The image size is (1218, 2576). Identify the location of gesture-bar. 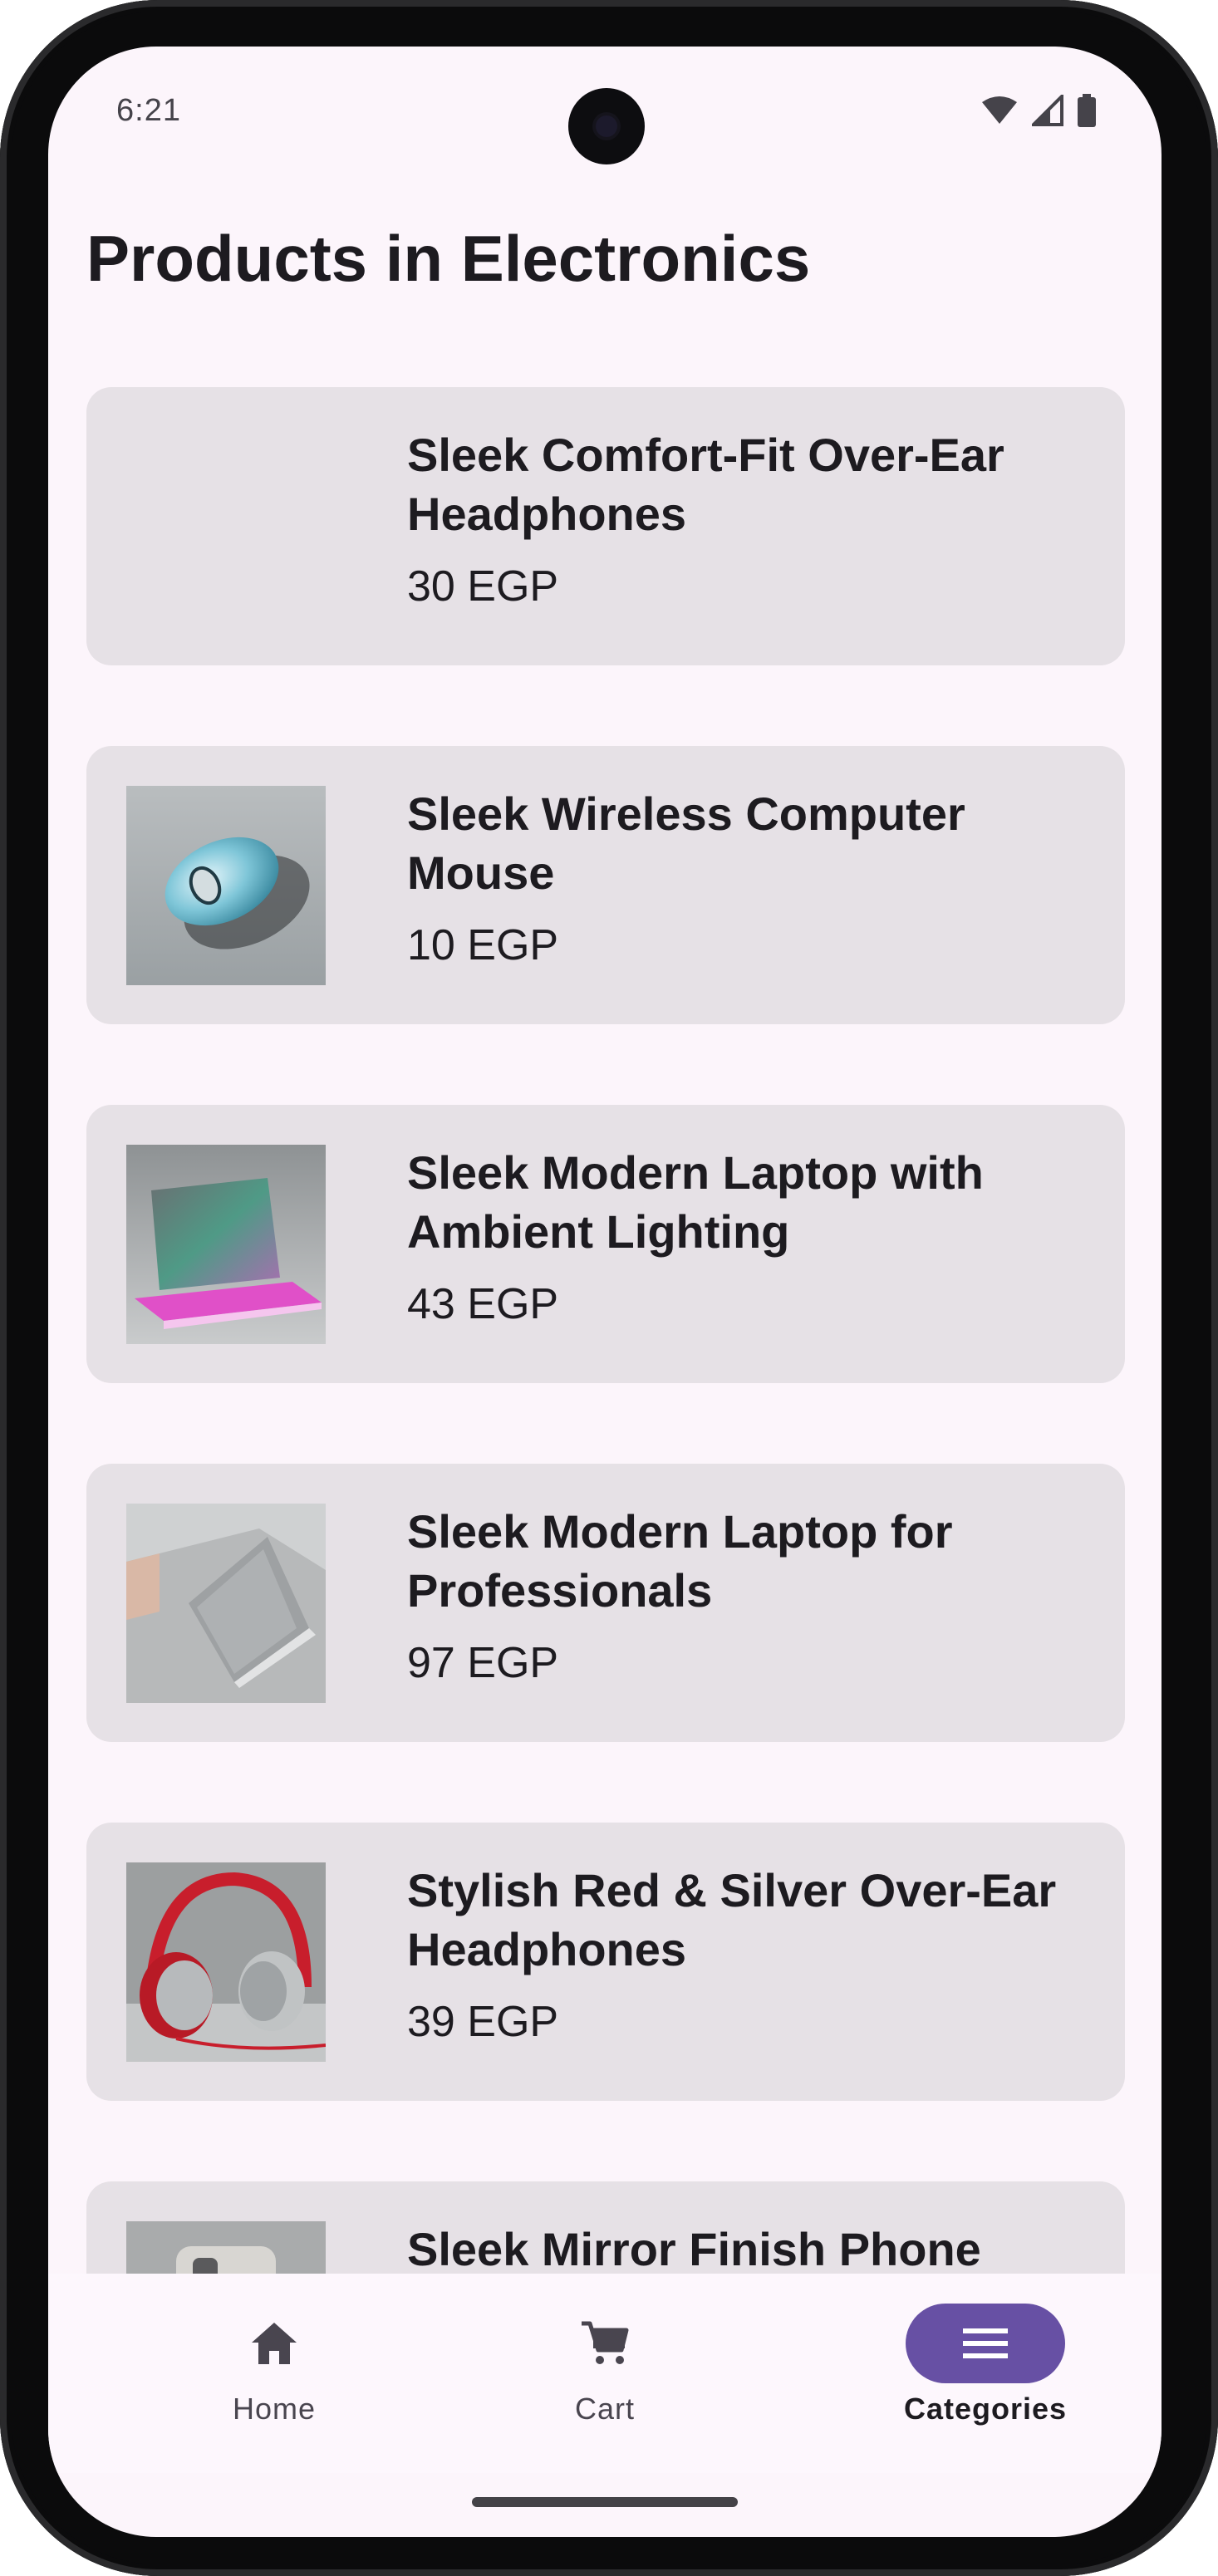
(605, 2502).